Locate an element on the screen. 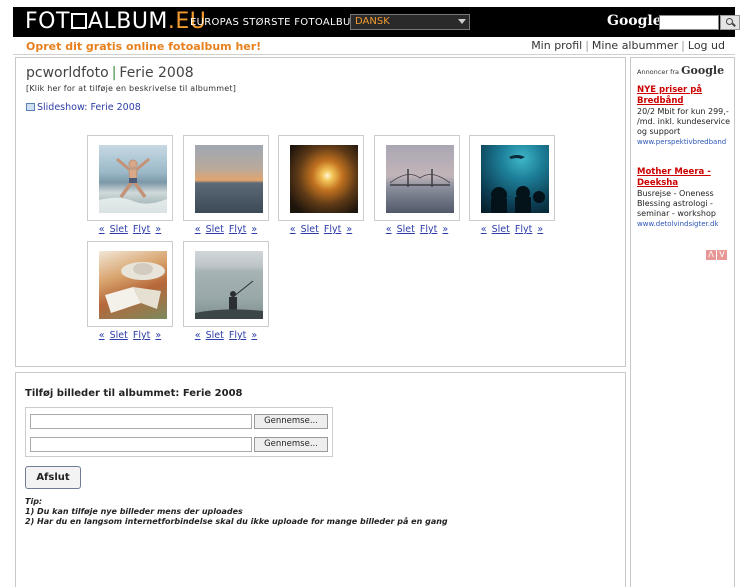 The height and width of the screenshot is (587, 750). site-tagline: EUROPAS STØRSTE FOTOALBUM is located at coordinates (275, 22).